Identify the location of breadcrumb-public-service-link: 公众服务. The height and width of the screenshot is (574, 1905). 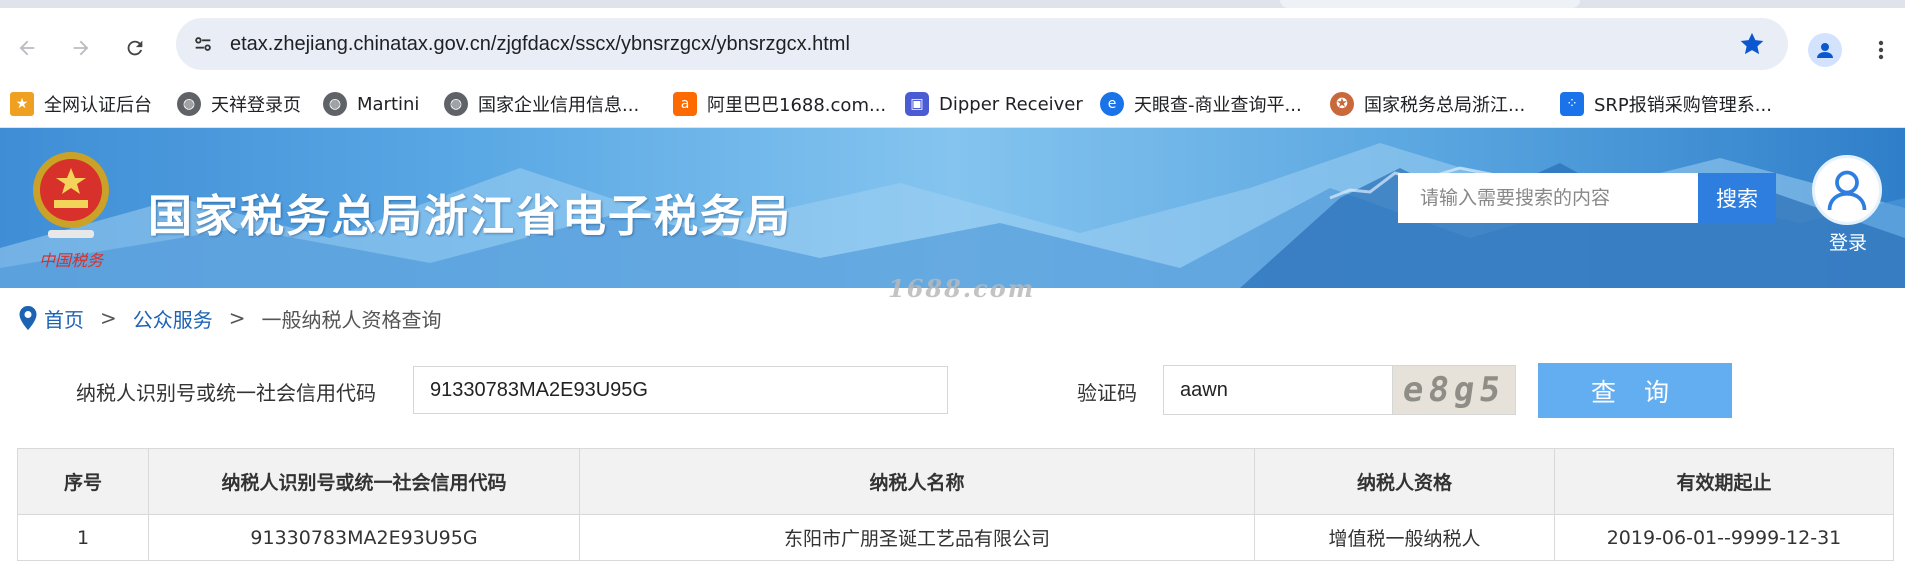
(173, 318).